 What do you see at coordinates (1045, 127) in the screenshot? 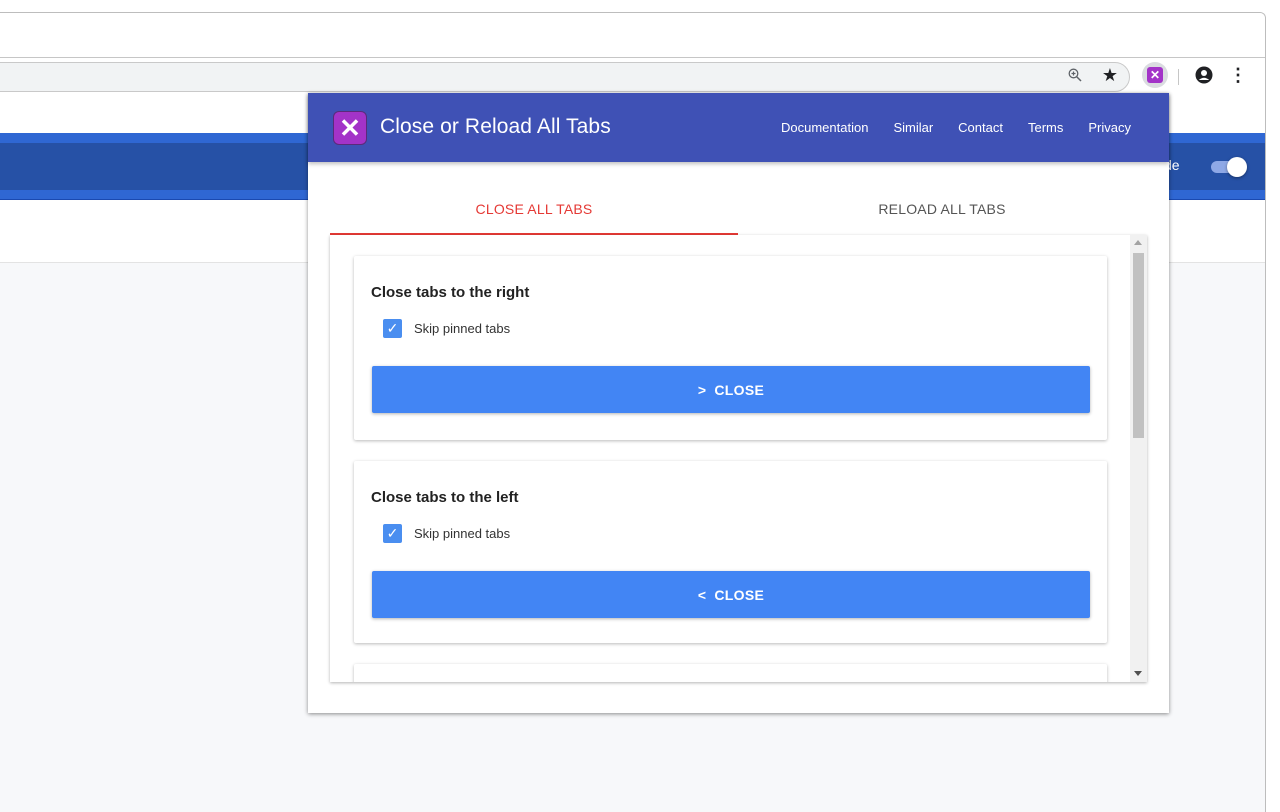
I see `nav-terms: Terms` at bounding box center [1045, 127].